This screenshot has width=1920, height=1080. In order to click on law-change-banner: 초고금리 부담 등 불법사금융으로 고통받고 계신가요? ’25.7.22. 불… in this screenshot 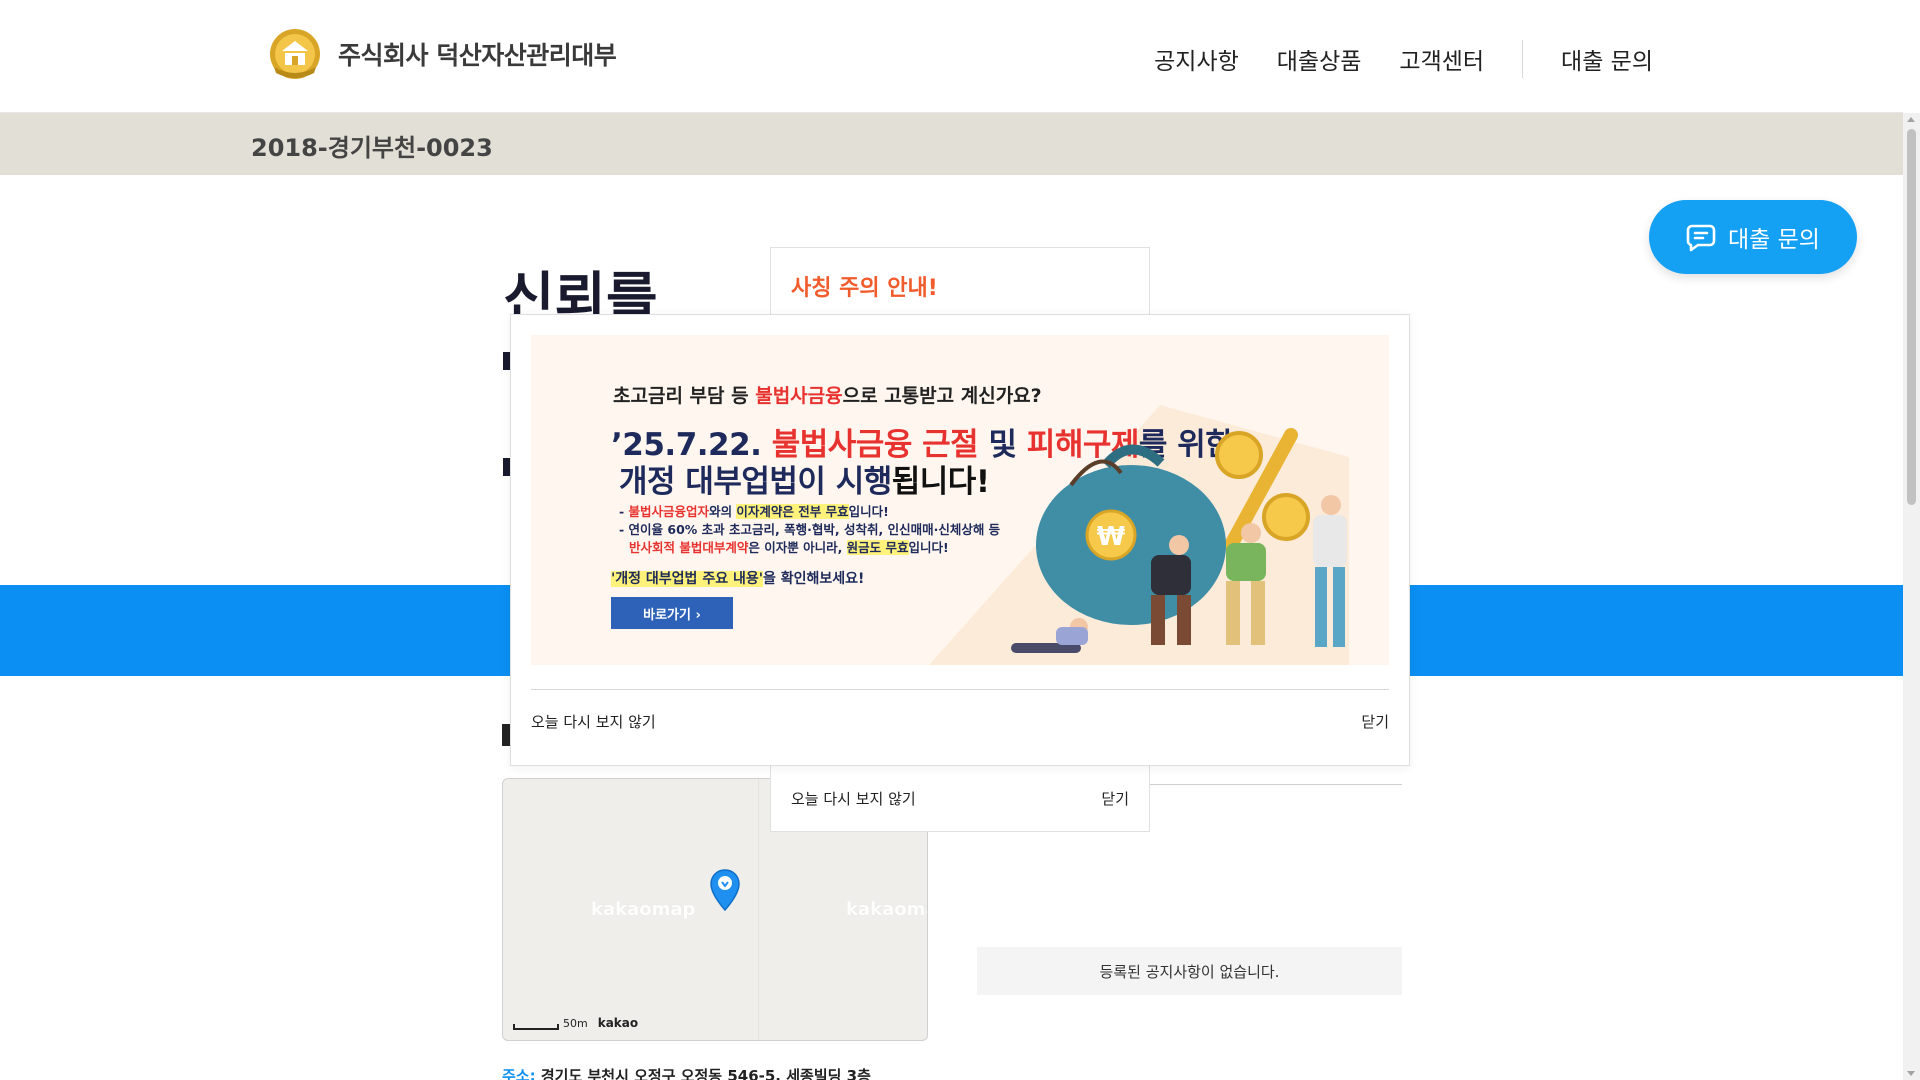, I will do `click(960, 500)`.